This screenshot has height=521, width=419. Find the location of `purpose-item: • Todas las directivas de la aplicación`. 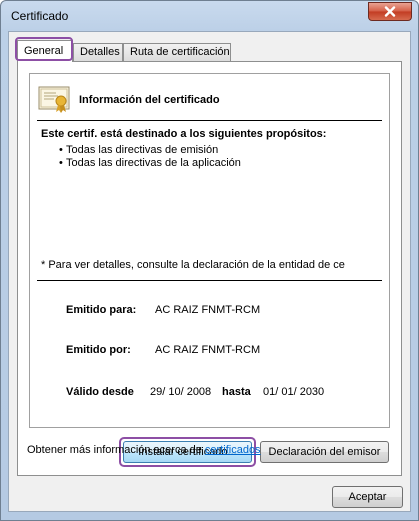

purpose-item: • Todas las directivas de la aplicación is located at coordinates (150, 163).